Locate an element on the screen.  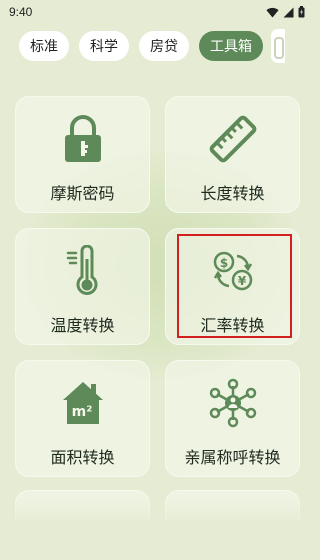
tool-card-temperature-conversion: 温度转换 is located at coordinates (82, 286).